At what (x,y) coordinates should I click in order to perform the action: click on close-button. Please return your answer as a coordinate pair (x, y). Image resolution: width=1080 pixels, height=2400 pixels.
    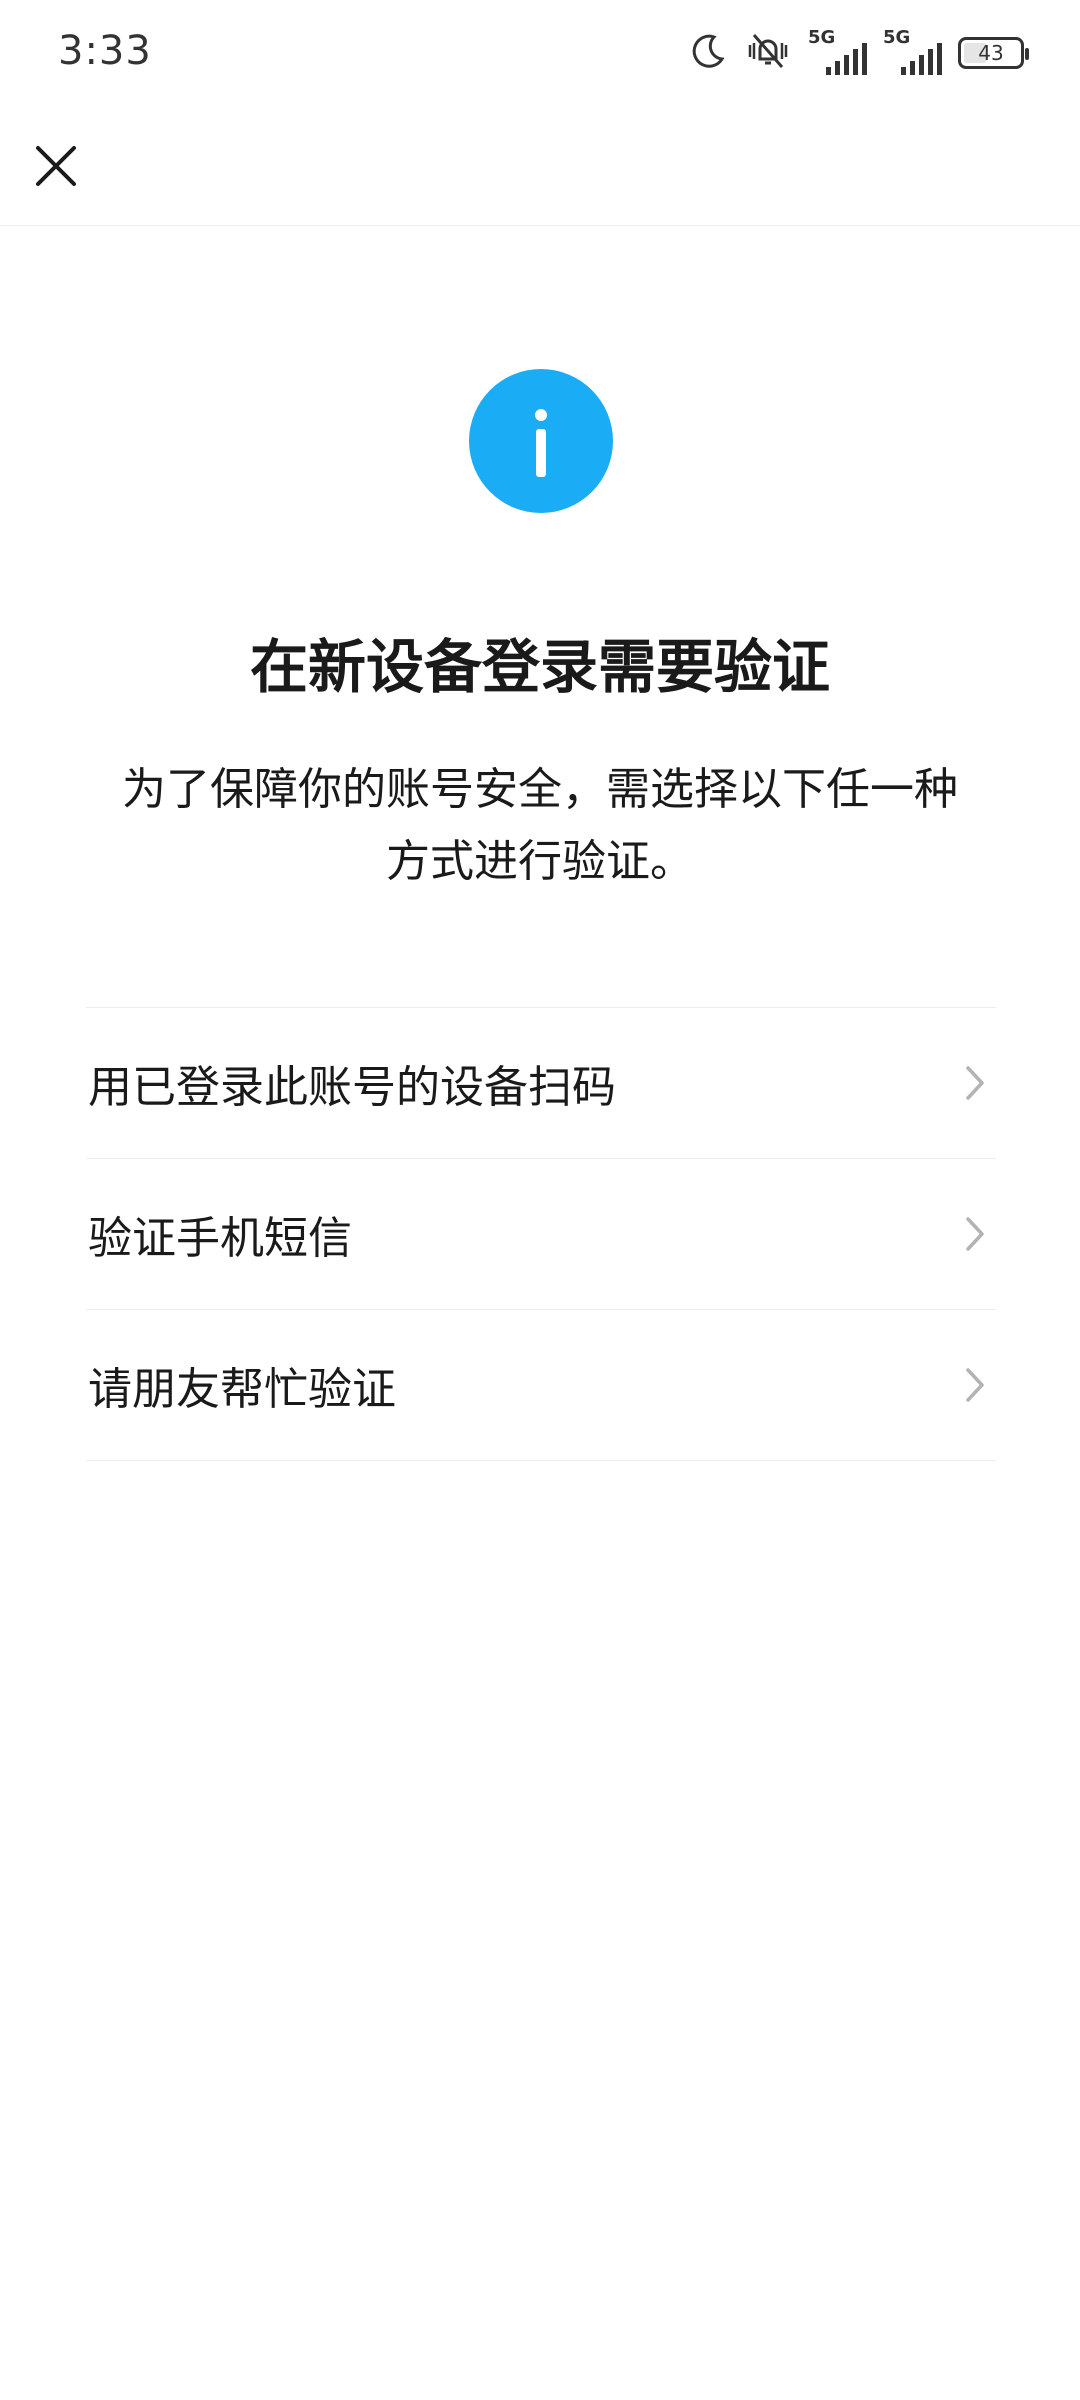
    Looking at the image, I should click on (56, 166).